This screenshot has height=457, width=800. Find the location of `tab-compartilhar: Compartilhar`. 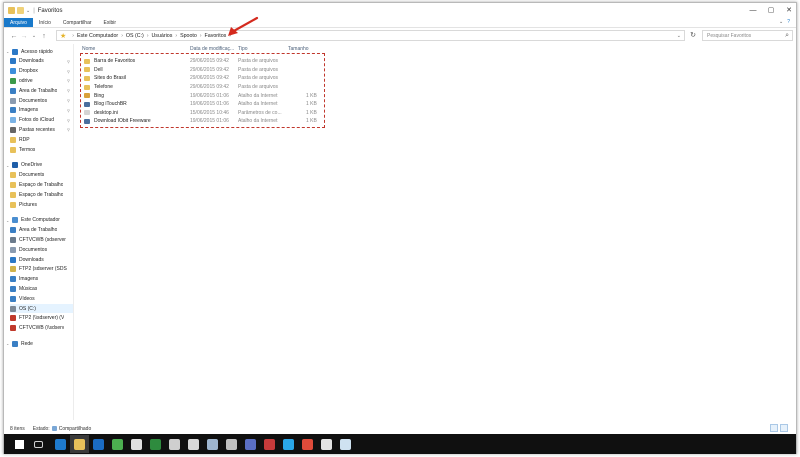

tab-compartilhar: Compartilhar is located at coordinates (77, 22).